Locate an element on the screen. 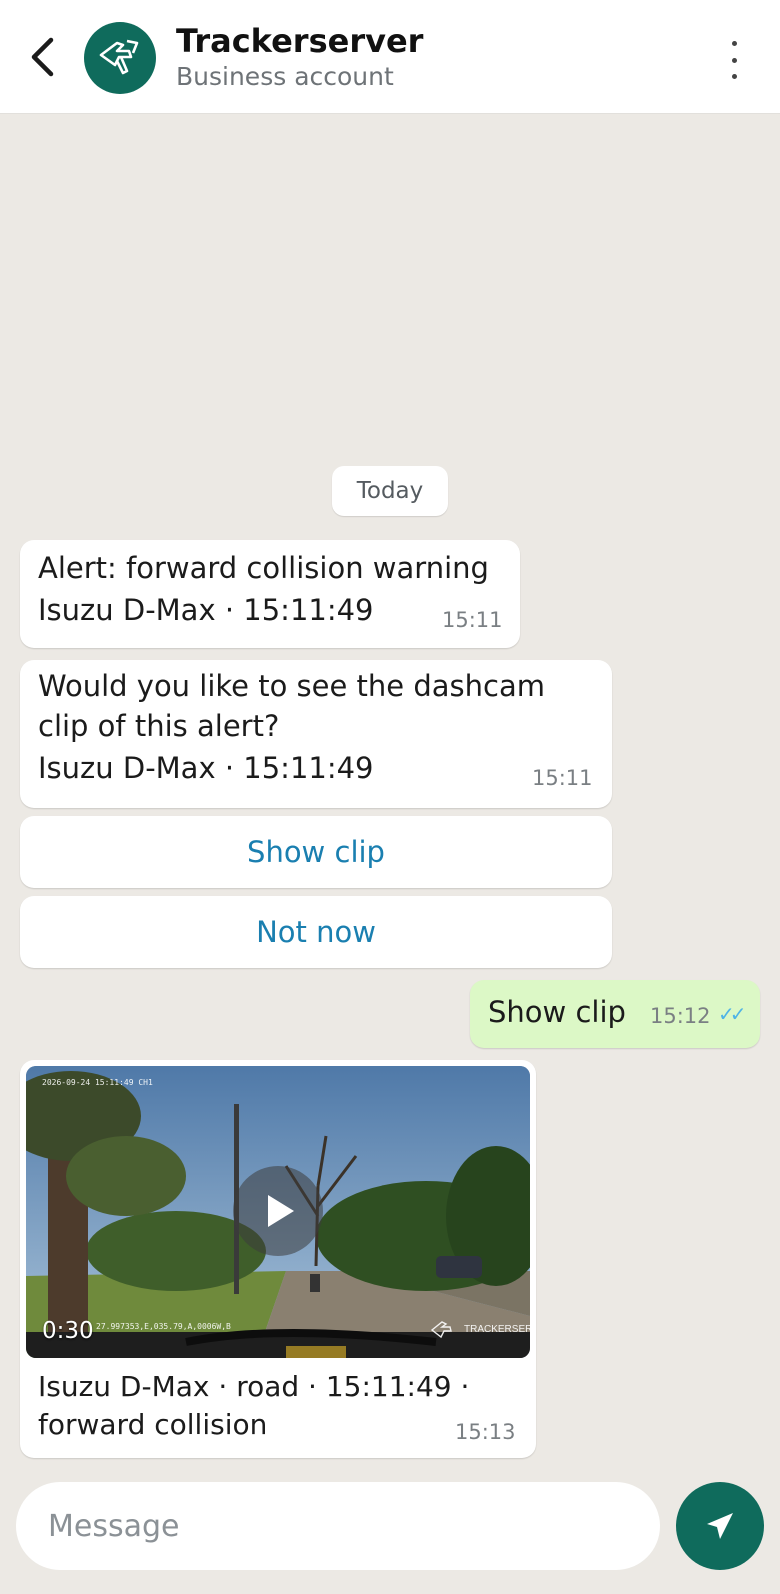  avatar is located at coordinates (120, 58).